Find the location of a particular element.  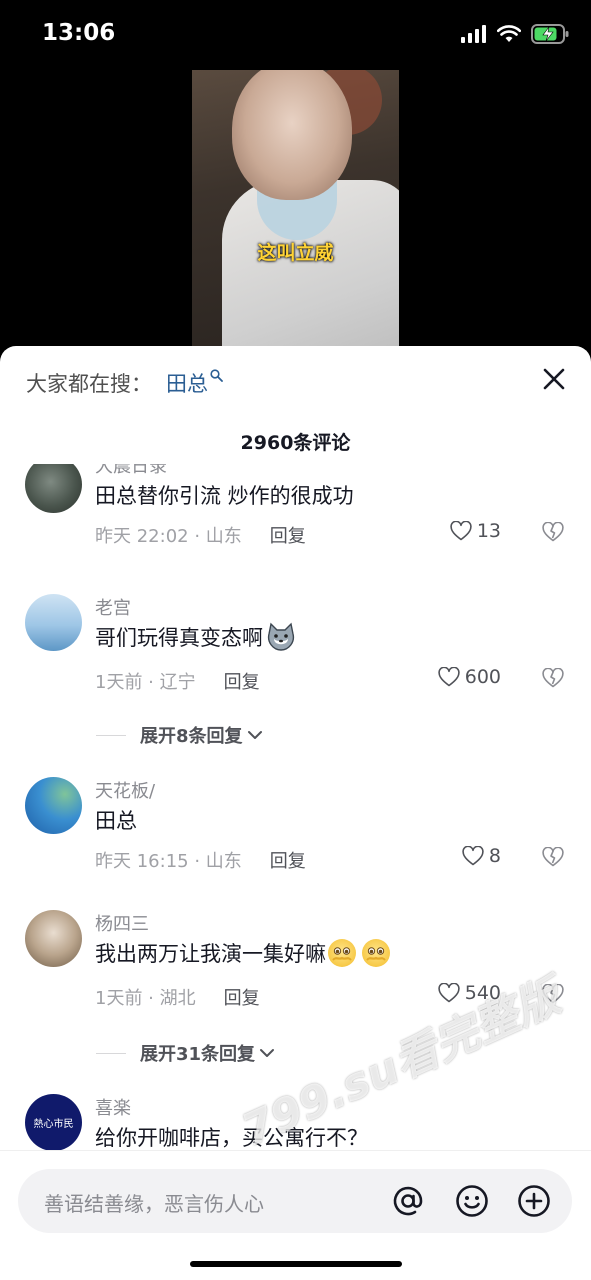

expand-replies-label: 展开8条回复 is located at coordinates (191, 736).